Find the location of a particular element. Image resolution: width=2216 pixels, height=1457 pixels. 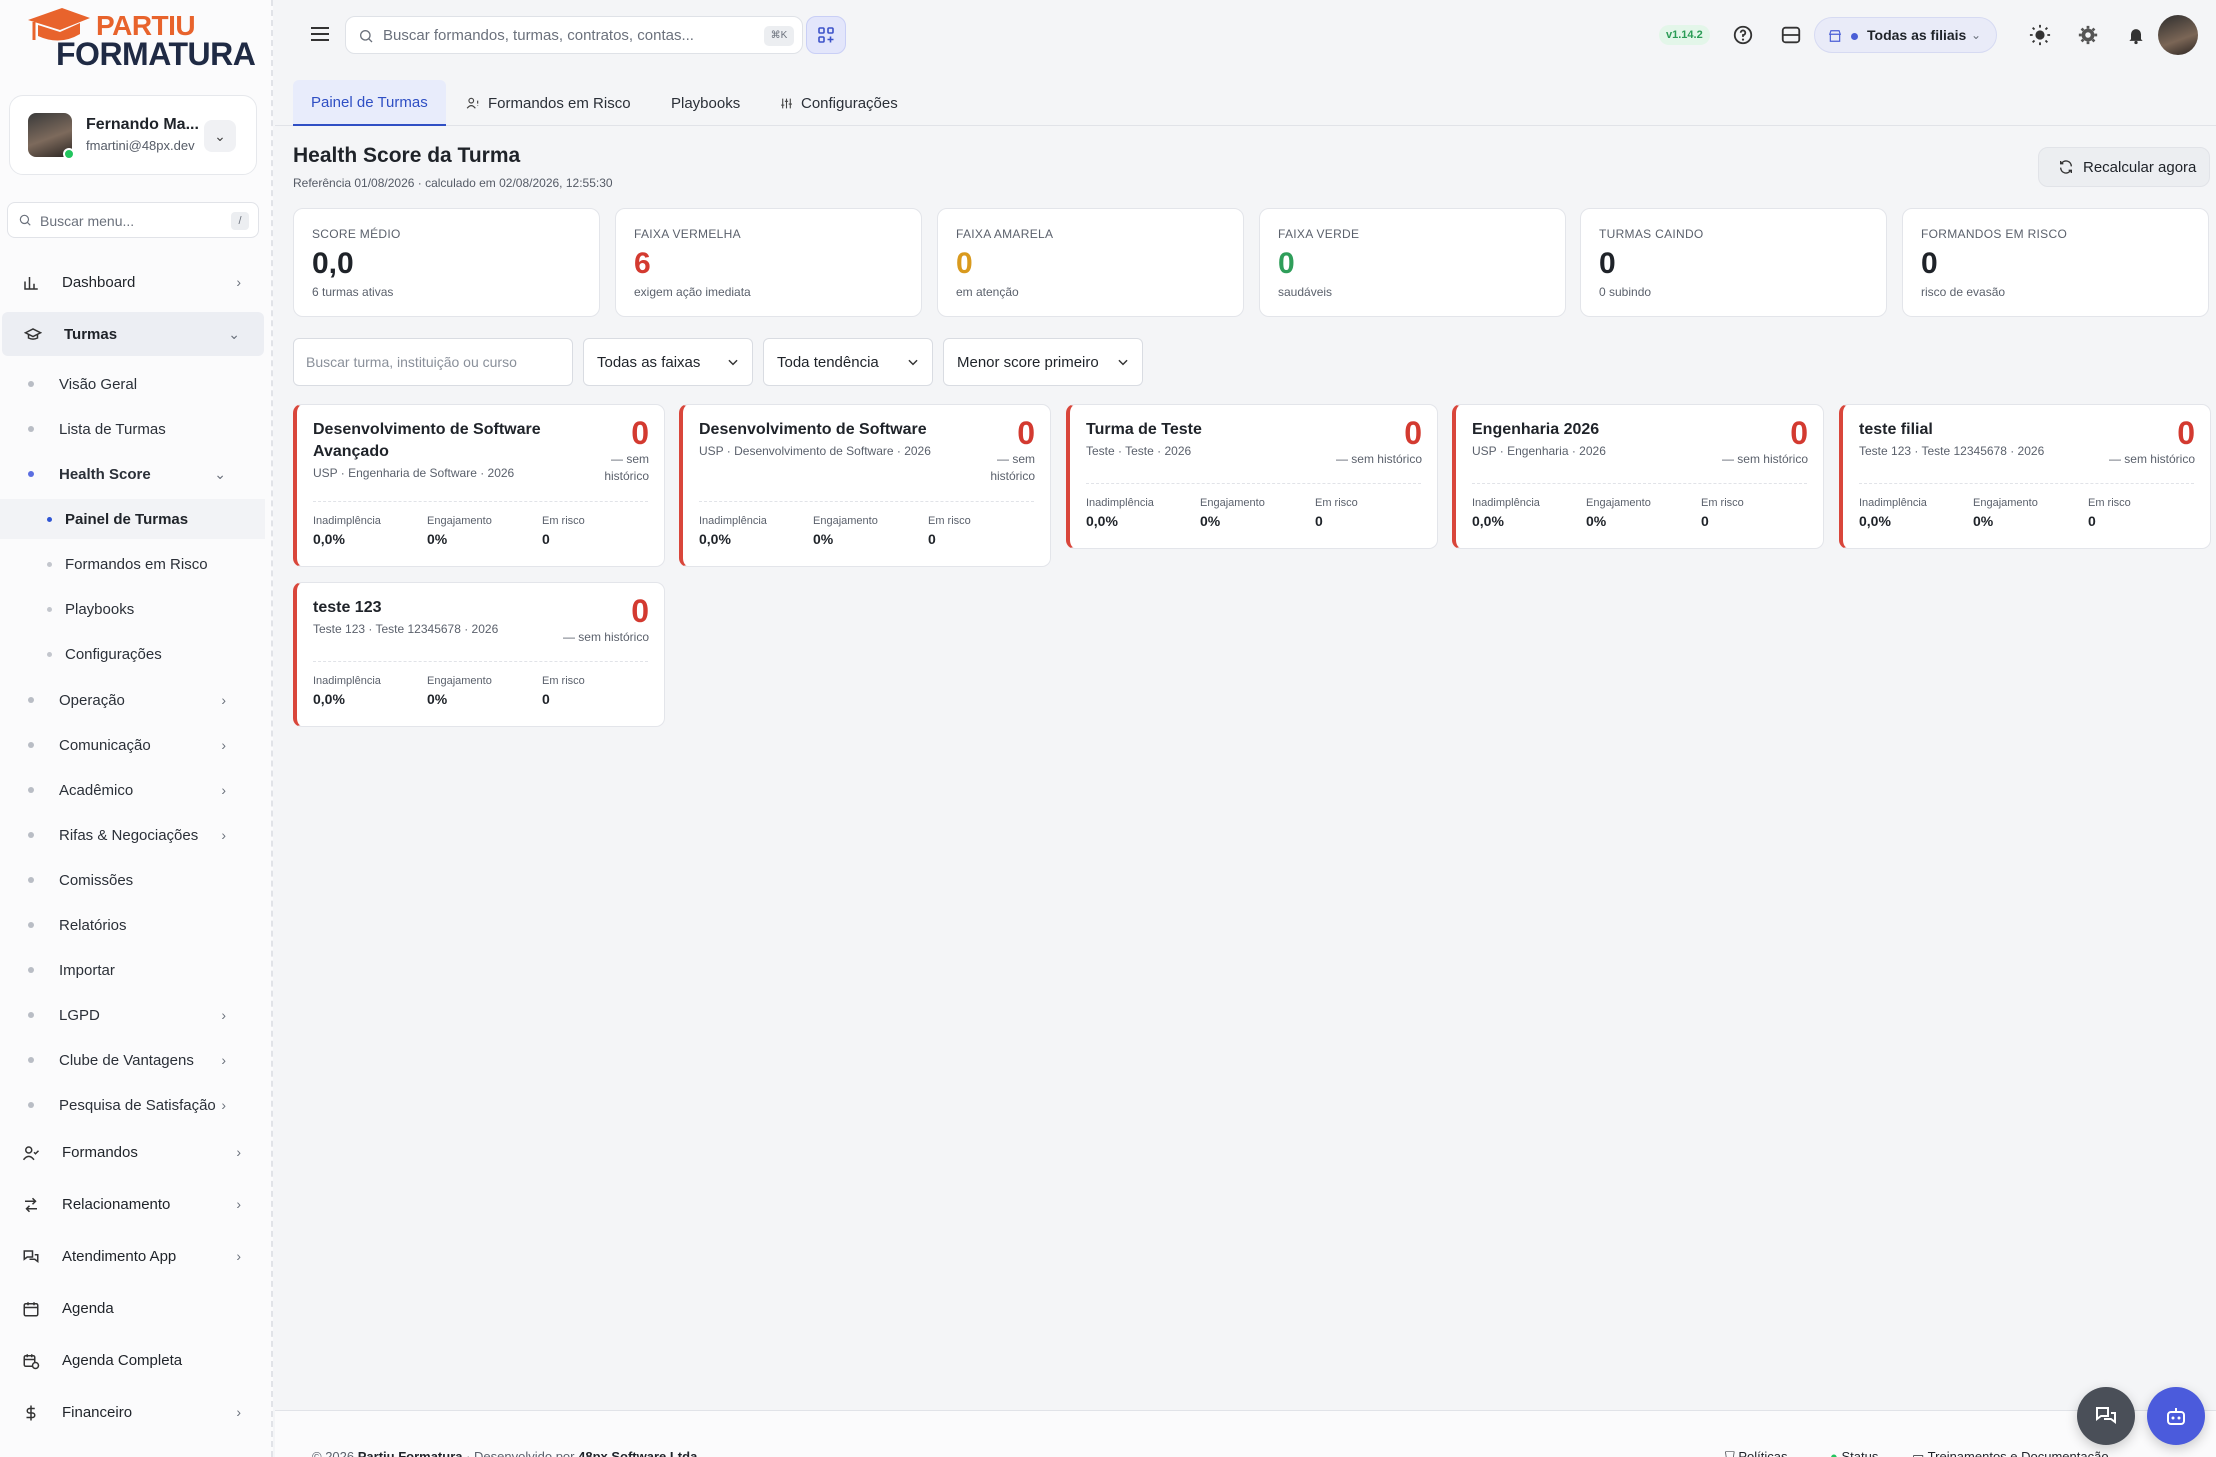

gear-icon is located at coordinates (2088, 35).